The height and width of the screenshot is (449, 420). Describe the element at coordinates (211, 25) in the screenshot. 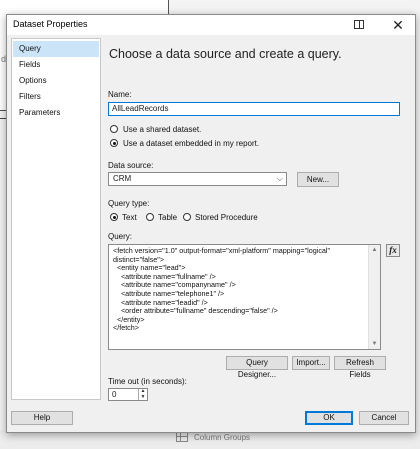

I see `title-bar: Dataset Properties ✕` at that location.